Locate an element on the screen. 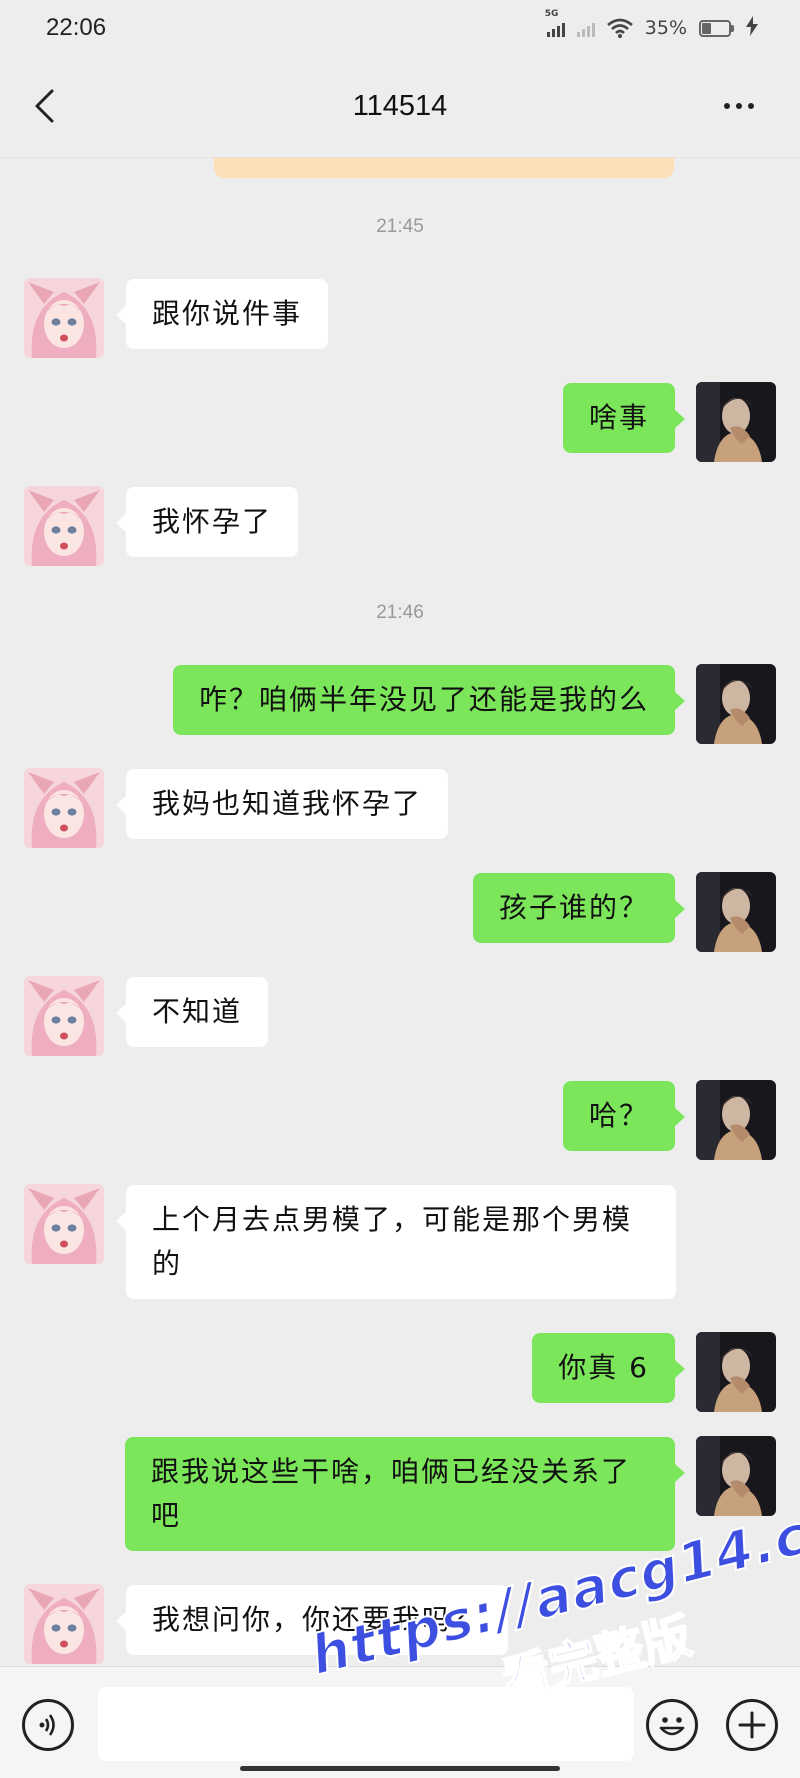 The width and height of the screenshot is (800, 1778). message-bubble-sent: 跟我说这些干啥，咱俩已经没关系了吧 is located at coordinates (405, 1494).